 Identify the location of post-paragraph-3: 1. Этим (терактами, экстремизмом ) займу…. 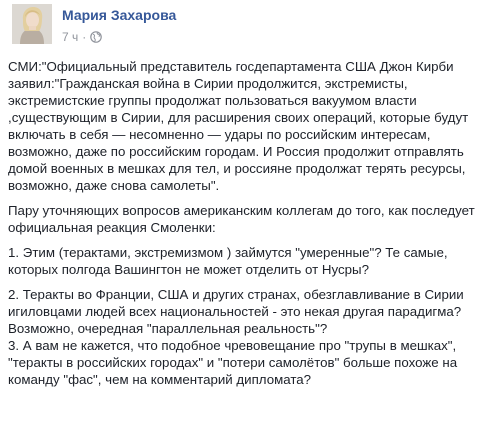
(228, 261).